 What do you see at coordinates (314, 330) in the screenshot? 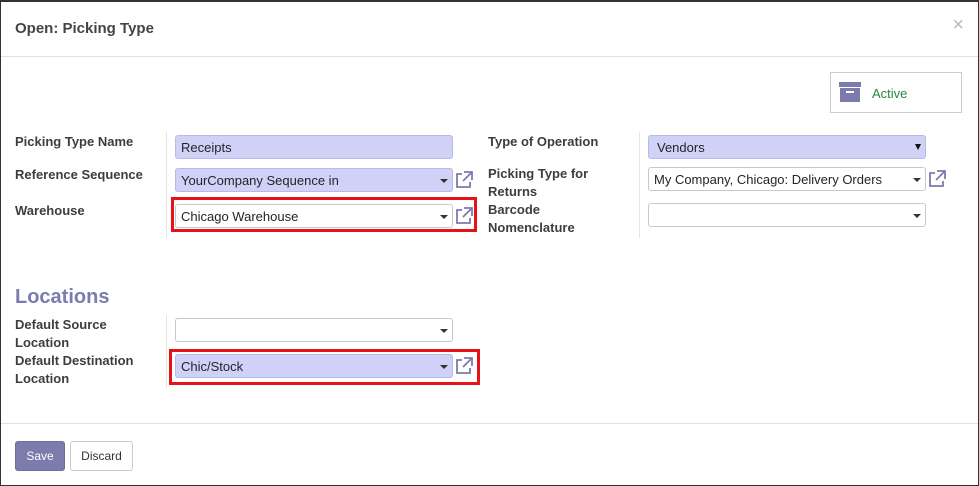
I see `default-source-location-select` at bounding box center [314, 330].